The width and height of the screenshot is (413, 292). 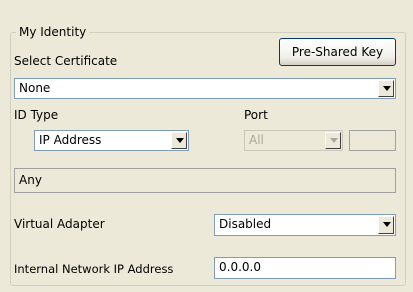 What do you see at coordinates (256, 115) in the screenshot?
I see `port-label: Port` at bounding box center [256, 115].